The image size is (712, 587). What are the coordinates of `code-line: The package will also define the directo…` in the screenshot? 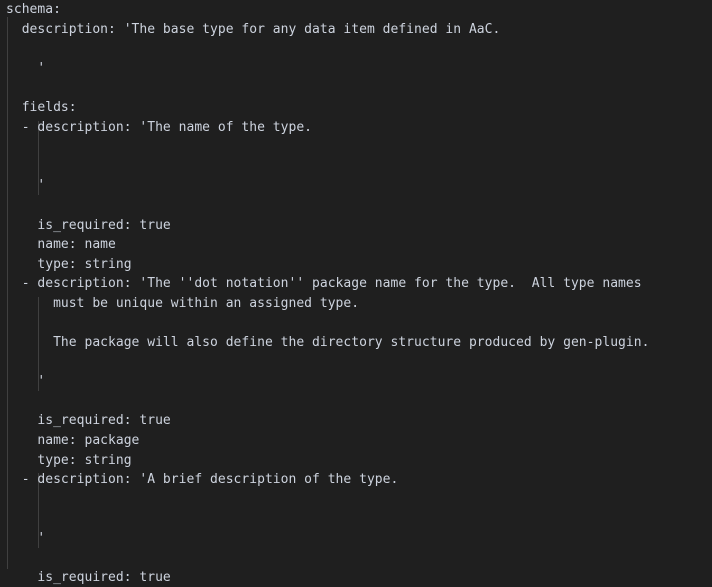 It's located at (356, 343).